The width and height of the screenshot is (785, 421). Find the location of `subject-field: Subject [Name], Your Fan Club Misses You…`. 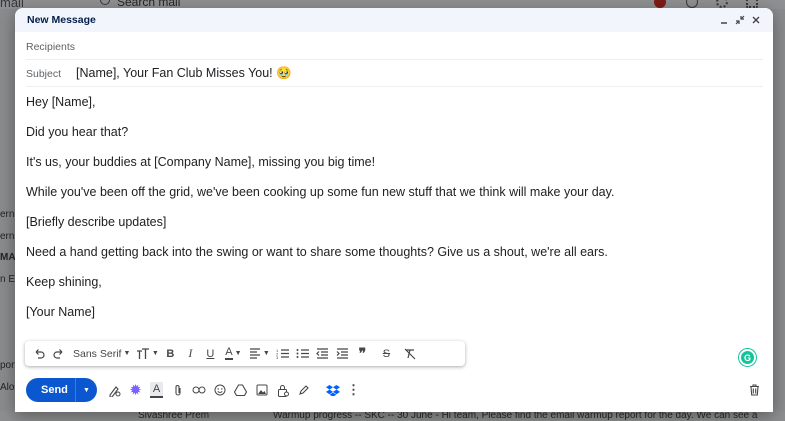

subject-field: Subject [Name], Your Fan Club Misses You… is located at coordinates (394, 74).